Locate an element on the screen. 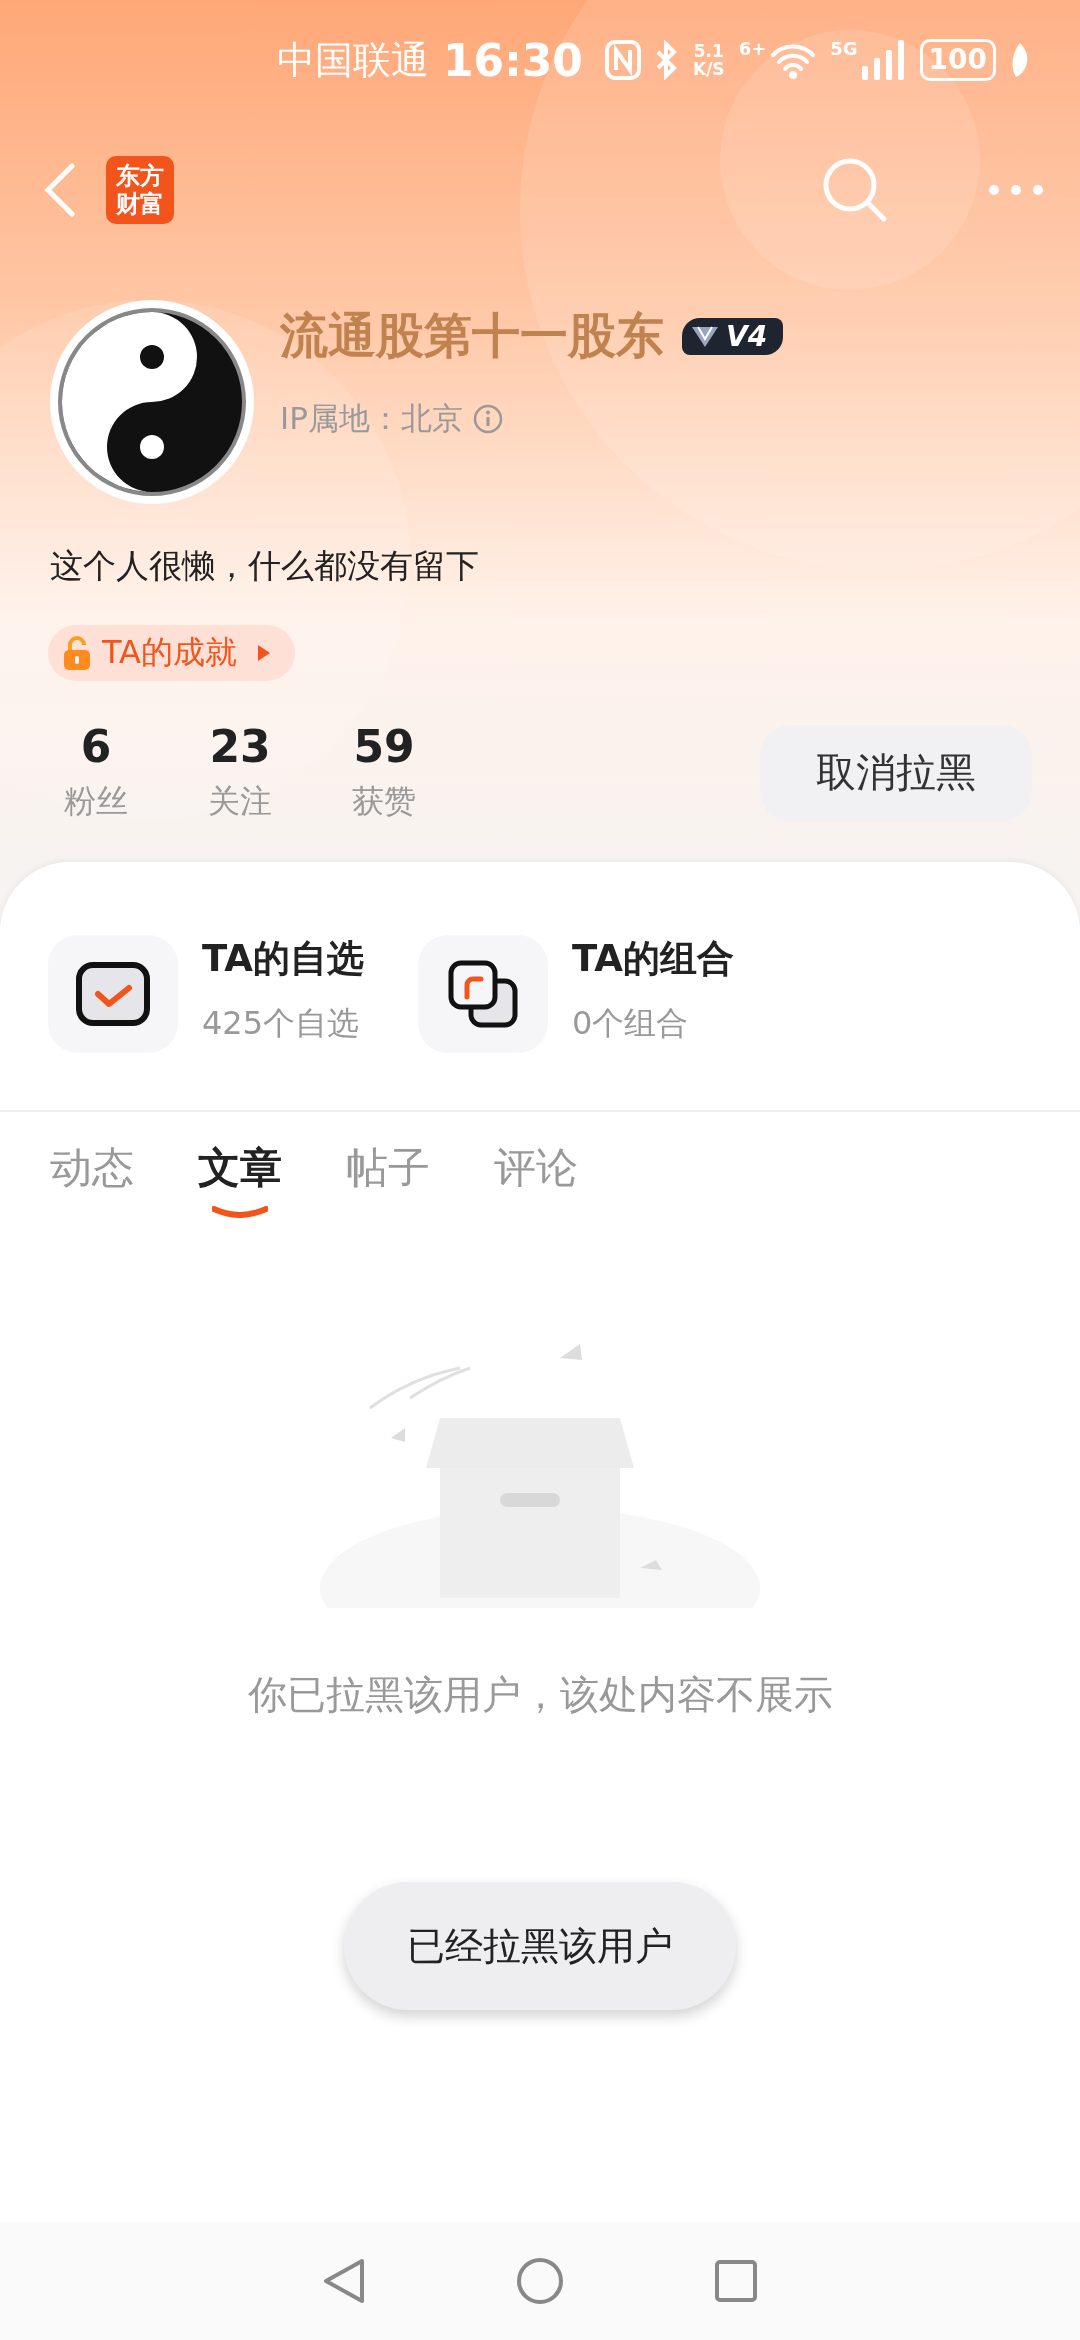 Image resolution: width=1080 pixels, height=2340 pixels. clock: 16:30 is located at coordinates (512, 60).